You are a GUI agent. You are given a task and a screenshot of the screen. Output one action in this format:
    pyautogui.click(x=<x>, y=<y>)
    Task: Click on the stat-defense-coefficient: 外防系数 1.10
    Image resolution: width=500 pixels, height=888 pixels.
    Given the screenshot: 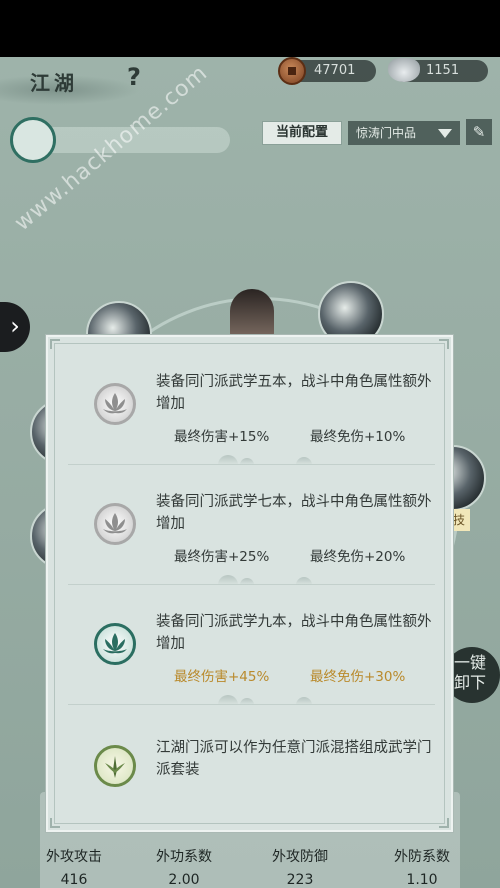 What is the action you would take?
    pyautogui.click(x=422, y=867)
    